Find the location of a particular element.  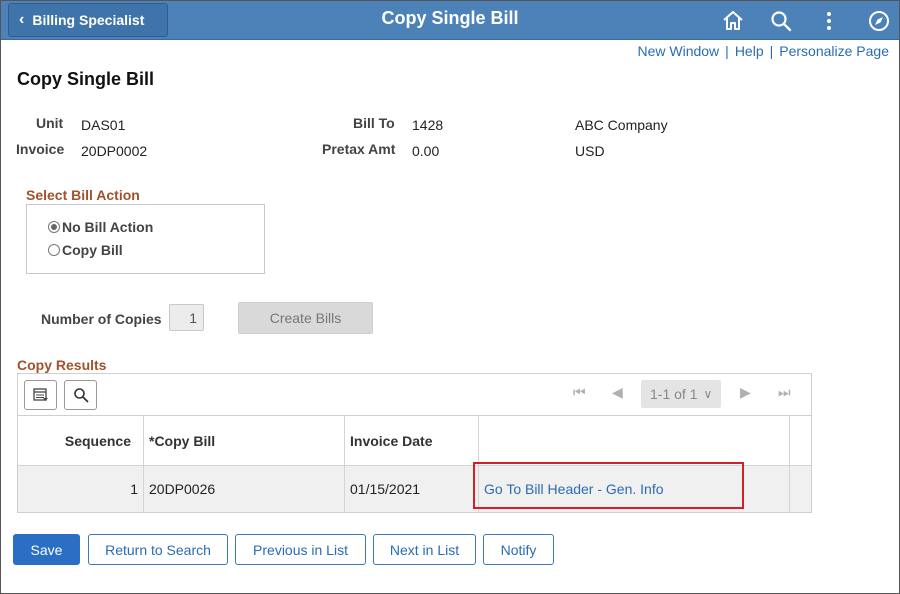

no-bill-action-label: No Bill Action is located at coordinates (108, 227).